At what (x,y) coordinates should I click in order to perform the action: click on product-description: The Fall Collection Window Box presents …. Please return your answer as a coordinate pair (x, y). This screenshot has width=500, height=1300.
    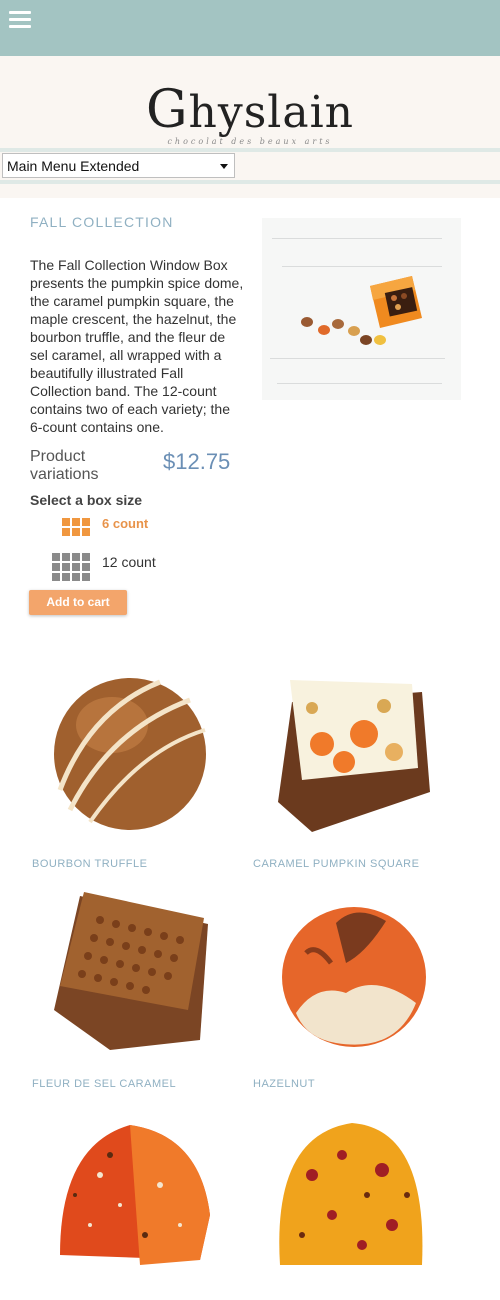
    Looking at the image, I should click on (137, 346).